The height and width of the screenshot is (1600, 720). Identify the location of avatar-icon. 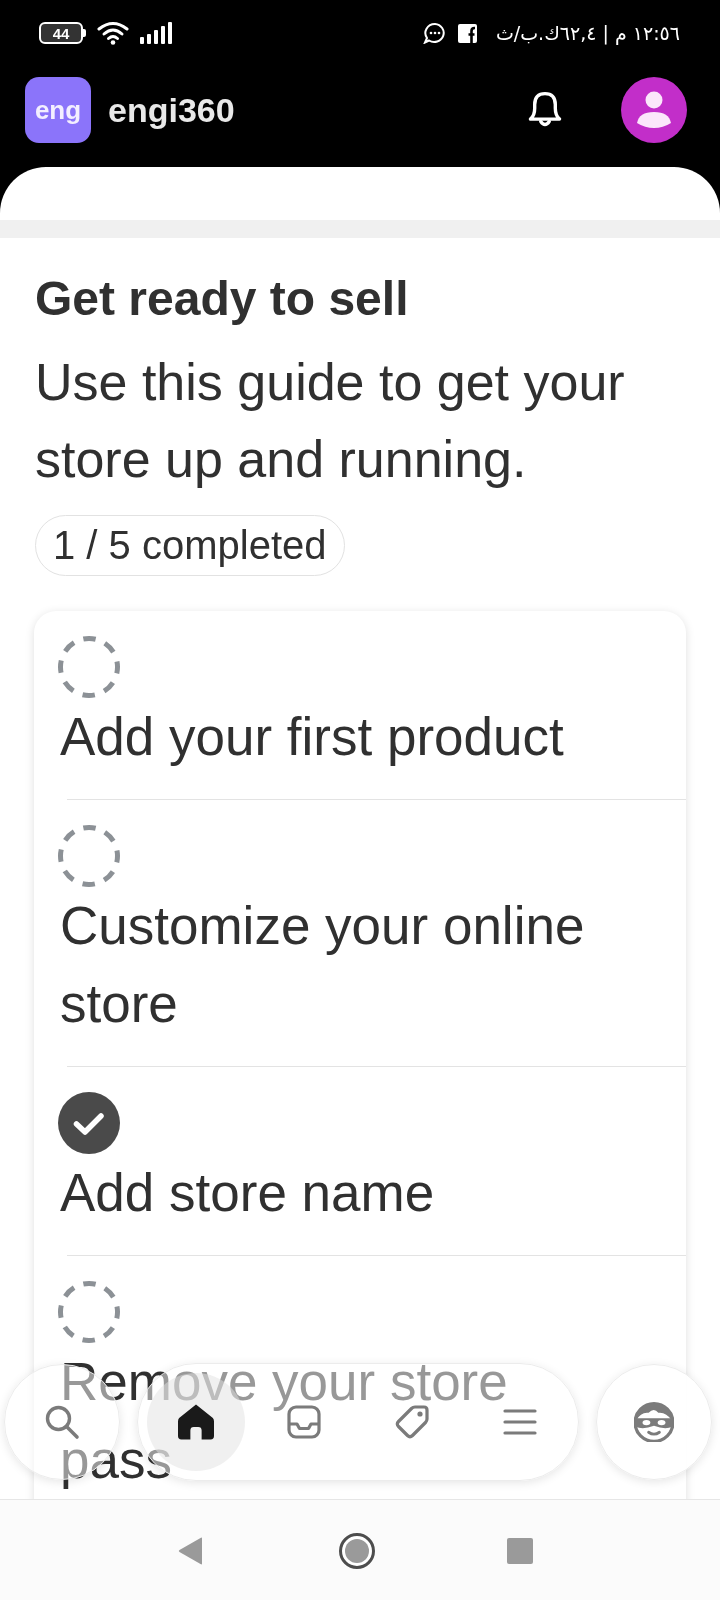
(654, 110).